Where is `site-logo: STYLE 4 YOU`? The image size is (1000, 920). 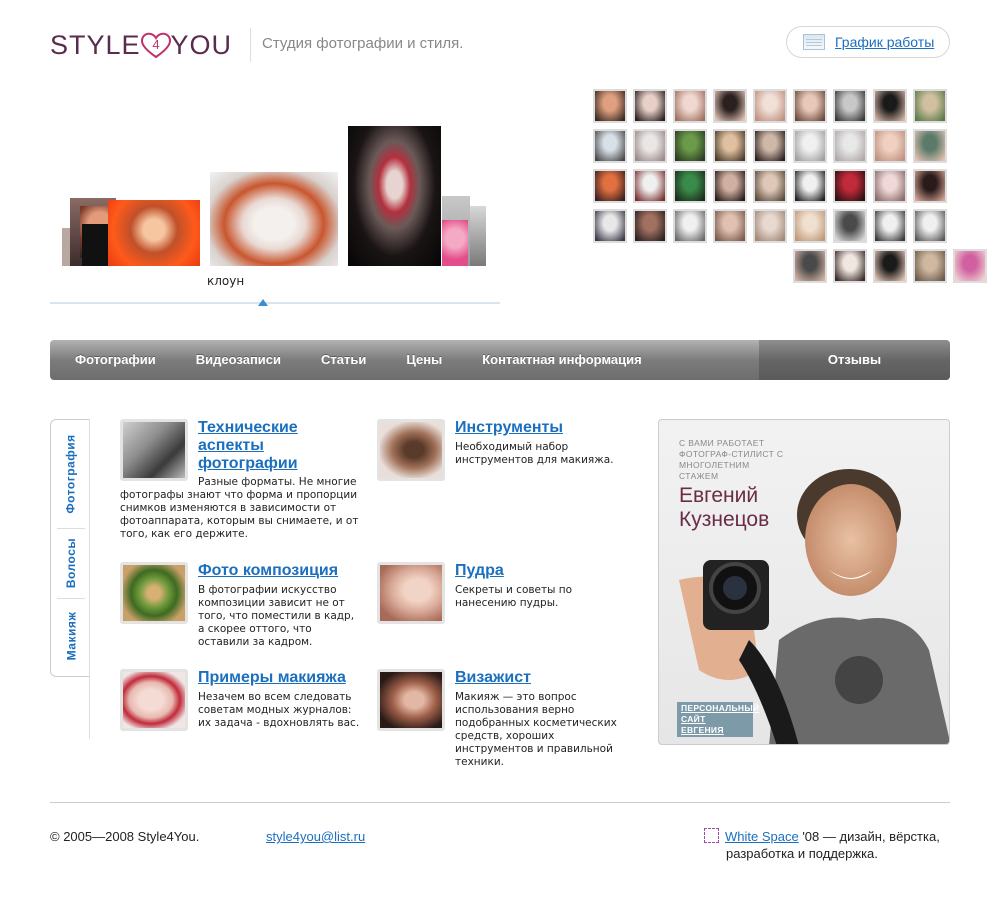
site-logo: STYLE 4 YOU is located at coordinates (141, 45).